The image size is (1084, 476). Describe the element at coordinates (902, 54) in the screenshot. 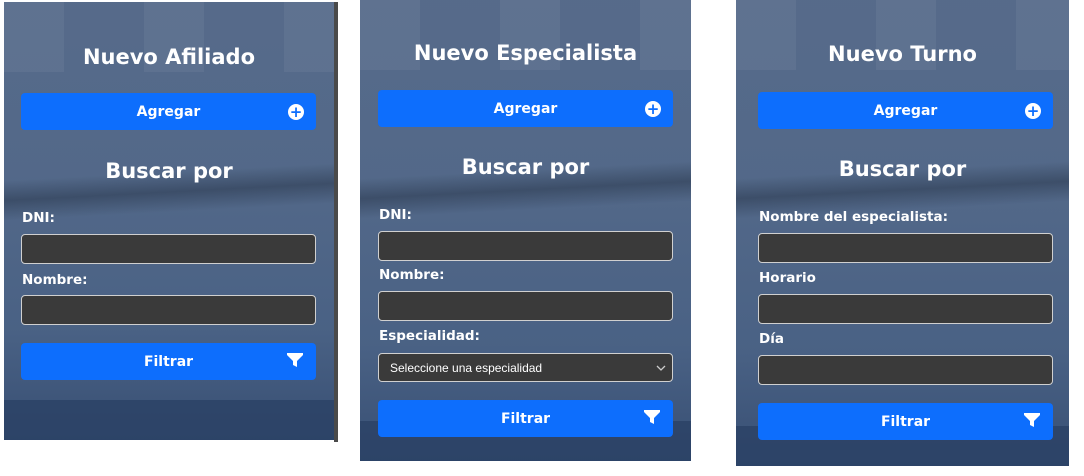

I see `panel-title: Nuevo Turno` at that location.